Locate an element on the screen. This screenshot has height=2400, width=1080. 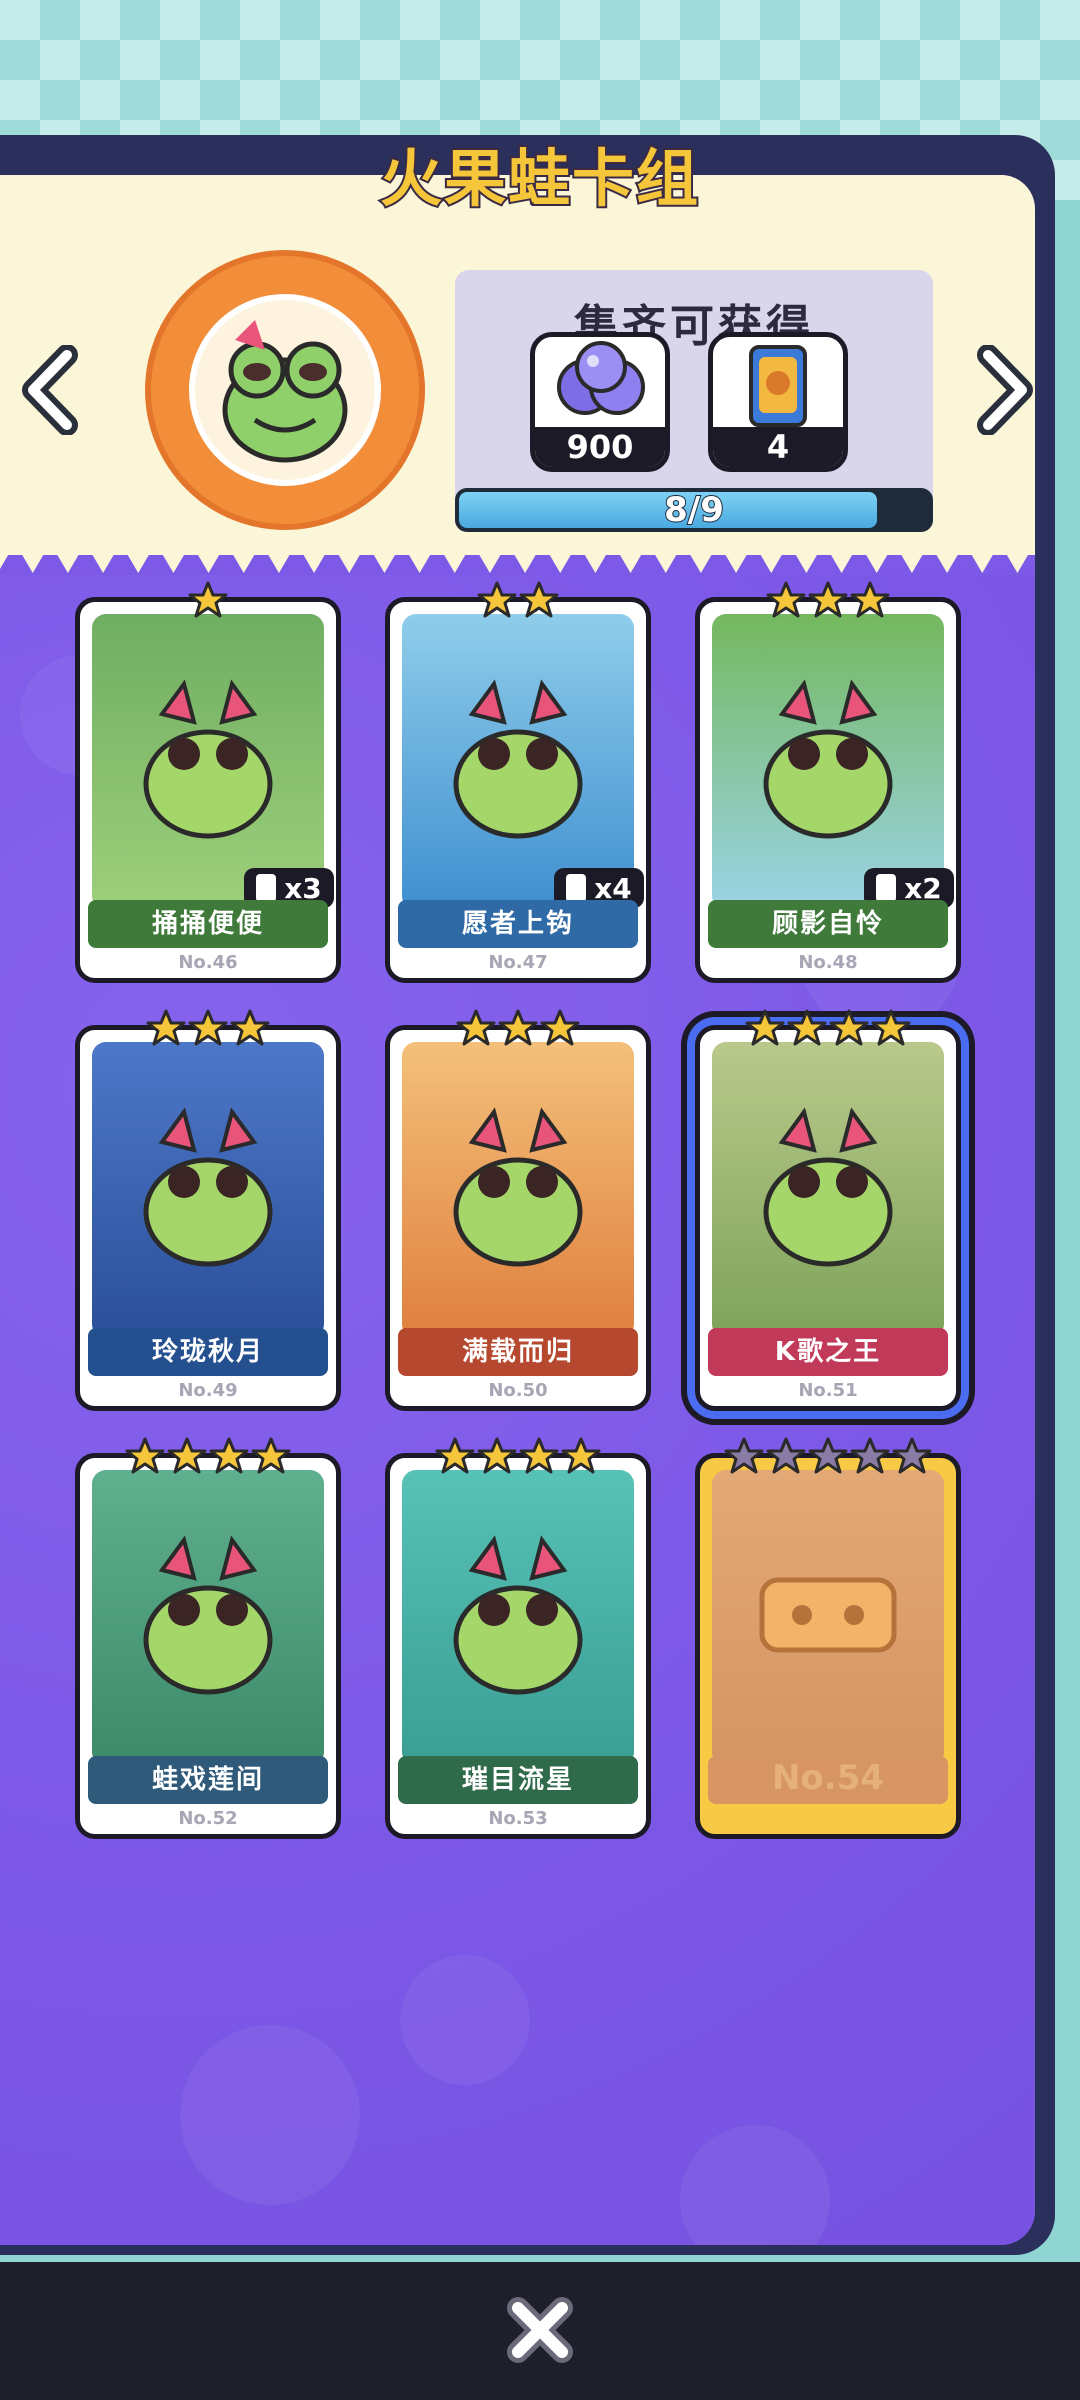
card-name: K歌之王 is located at coordinates (828, 1352).